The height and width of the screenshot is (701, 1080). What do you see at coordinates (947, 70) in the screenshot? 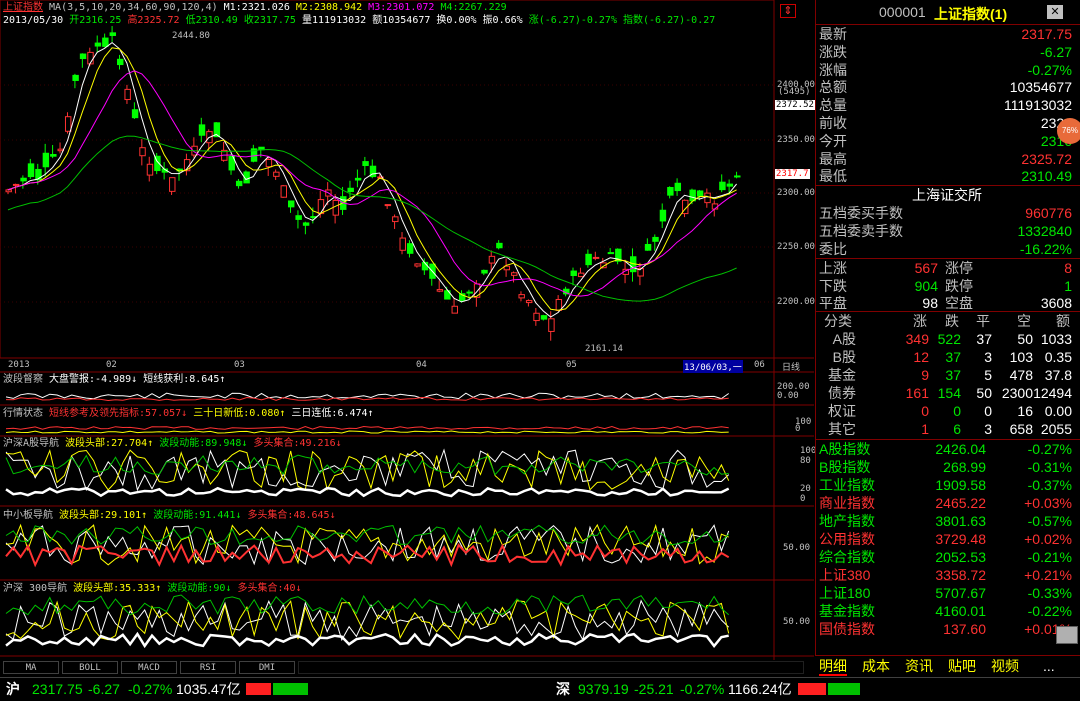
I see `quote-row: 涨幅 -0.27%` at bounding box center [947, 70].